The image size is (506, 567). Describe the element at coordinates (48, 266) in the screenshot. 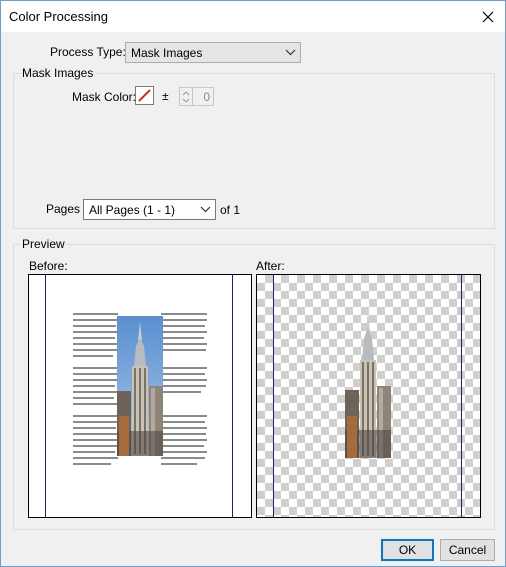

I see `before-label: Before:` at that location.